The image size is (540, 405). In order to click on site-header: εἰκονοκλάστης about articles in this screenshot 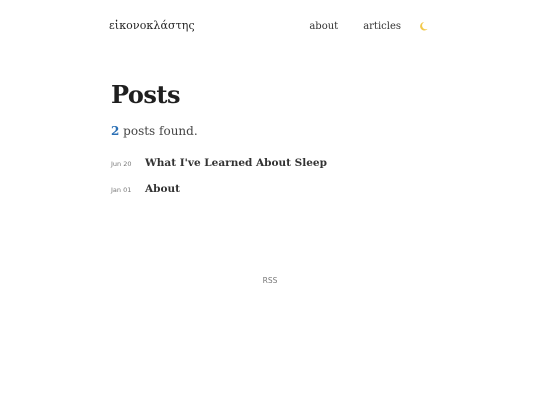, I will do `click(270, 27)`.